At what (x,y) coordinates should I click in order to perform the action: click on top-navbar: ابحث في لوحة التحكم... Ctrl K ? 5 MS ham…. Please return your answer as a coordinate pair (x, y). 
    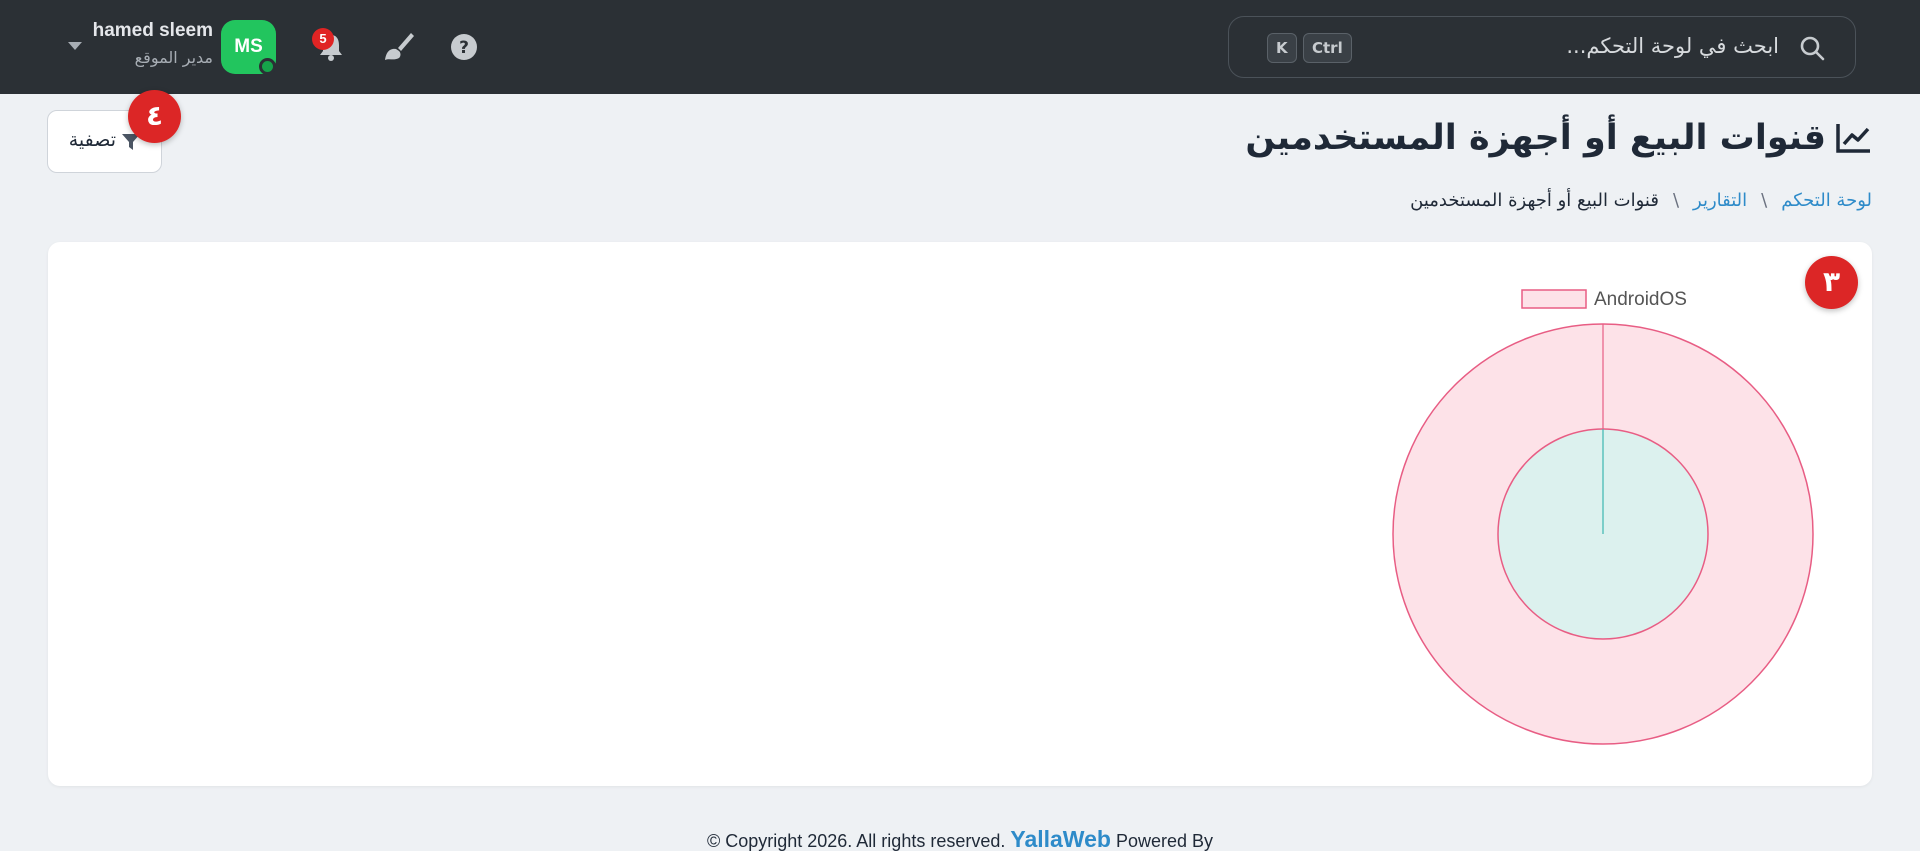
    Looking at the image, I should click on (960, 47).